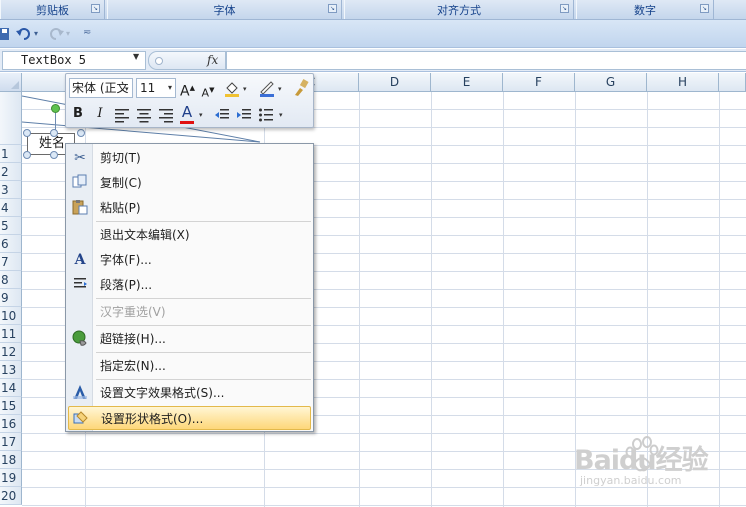 The width and height of the screenshot is (746, 507). Describe the element at coordinates (11, 280) in the screenshot. I see `row-header: 8` at that location.